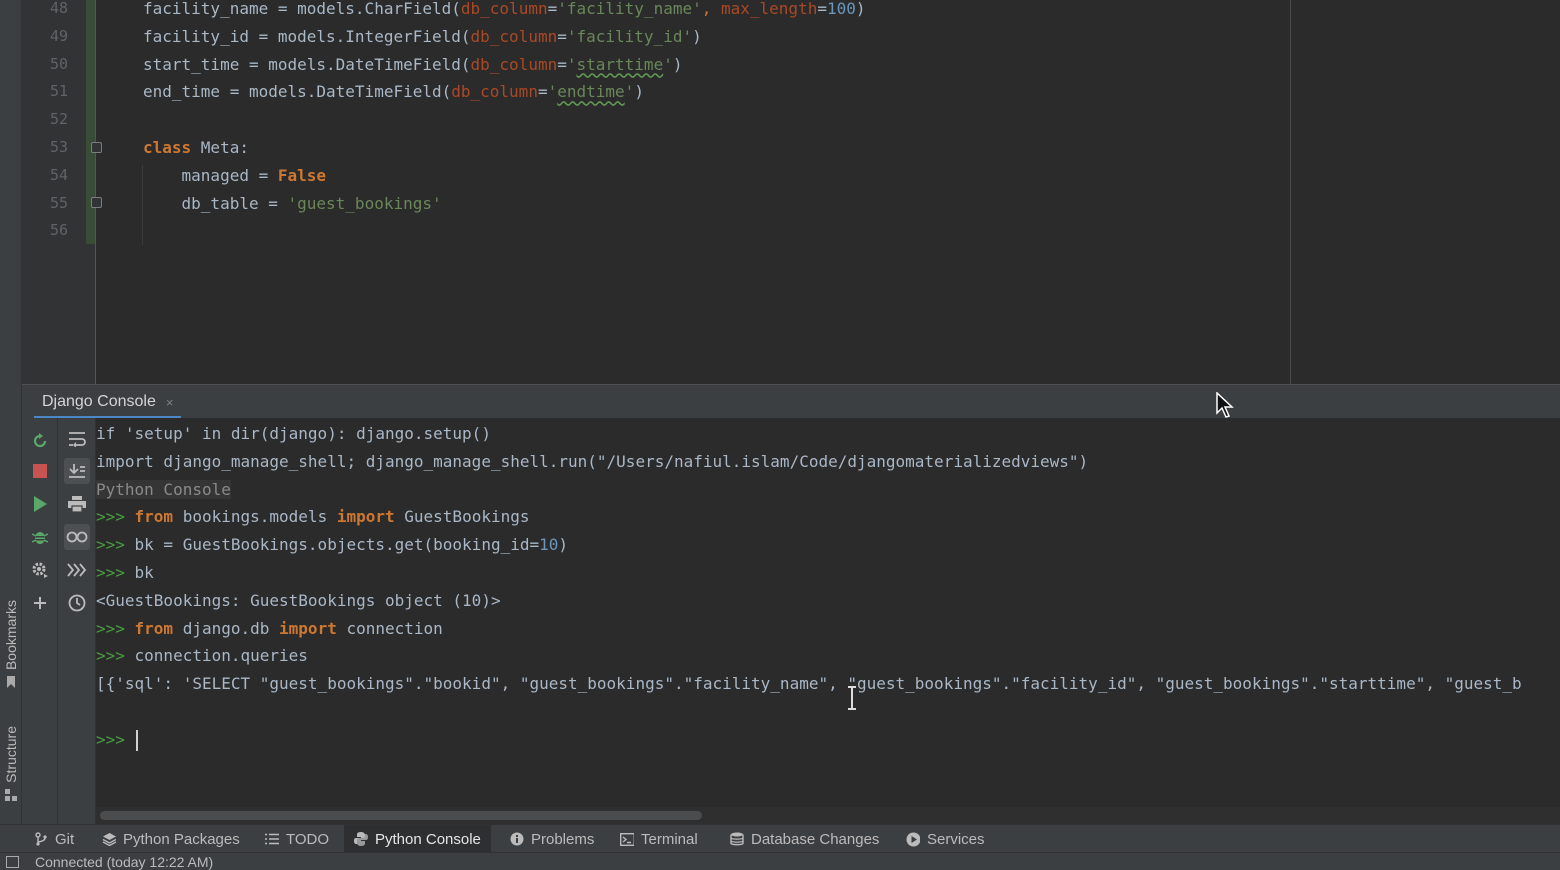 The image size is (1560, 870). Describe the element at coordinates (307, 64) in the screenshot. I see `code-token: start_time = models.DateTimeField(` at that location.